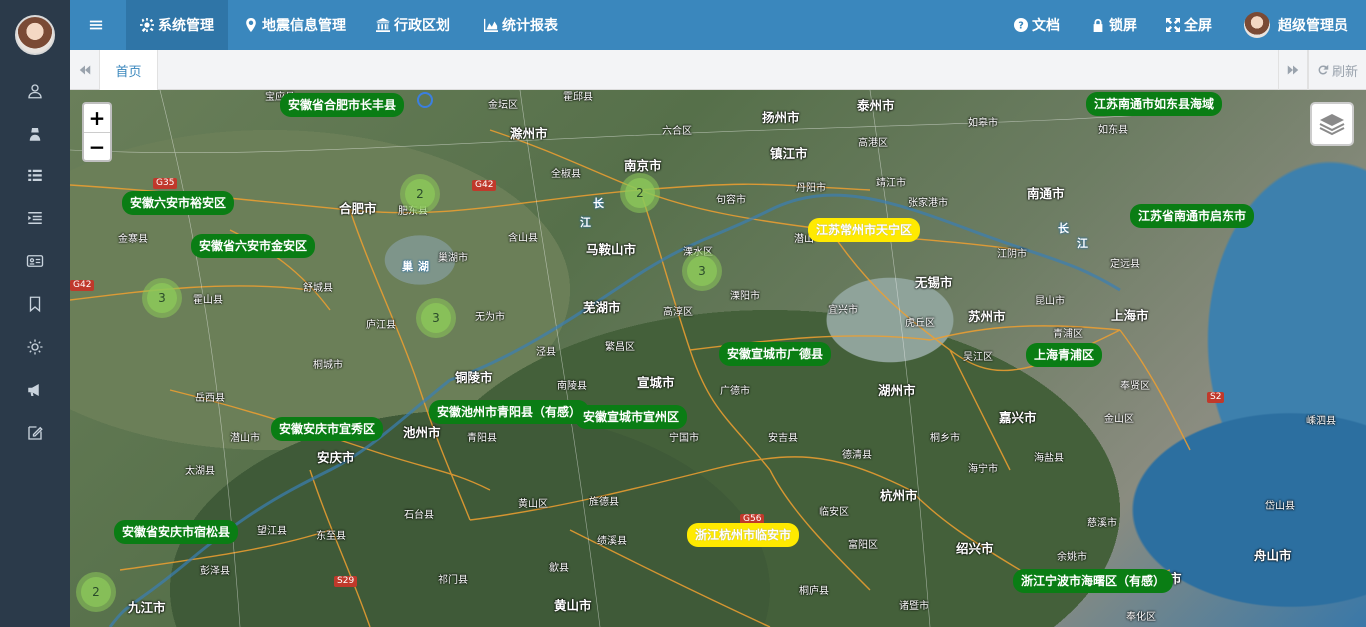 The width and height of the screenshot is (1366, 627). I want to click on city-label: 奉化区, so click(1141, 617).